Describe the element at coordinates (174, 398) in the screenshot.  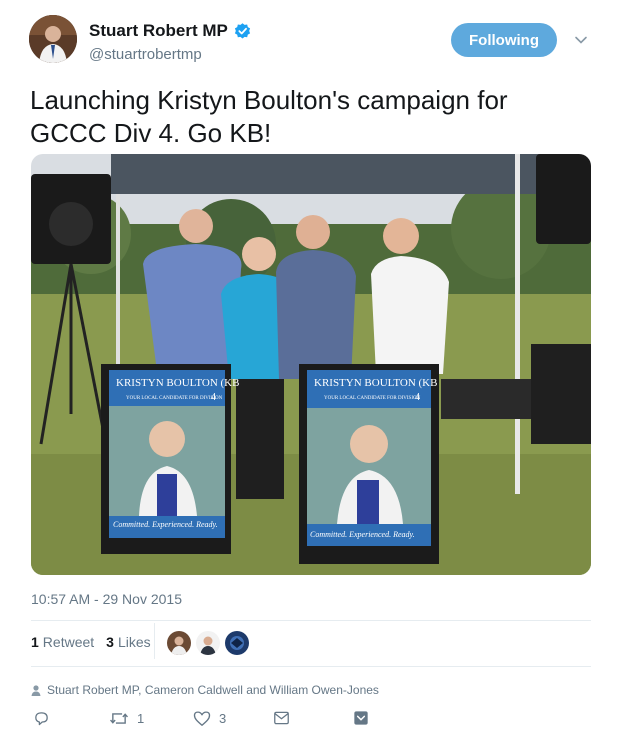
I see `sign-1-subtitle: YOUR LOCAL CANDIDATE FOR DIVISION` at that location.